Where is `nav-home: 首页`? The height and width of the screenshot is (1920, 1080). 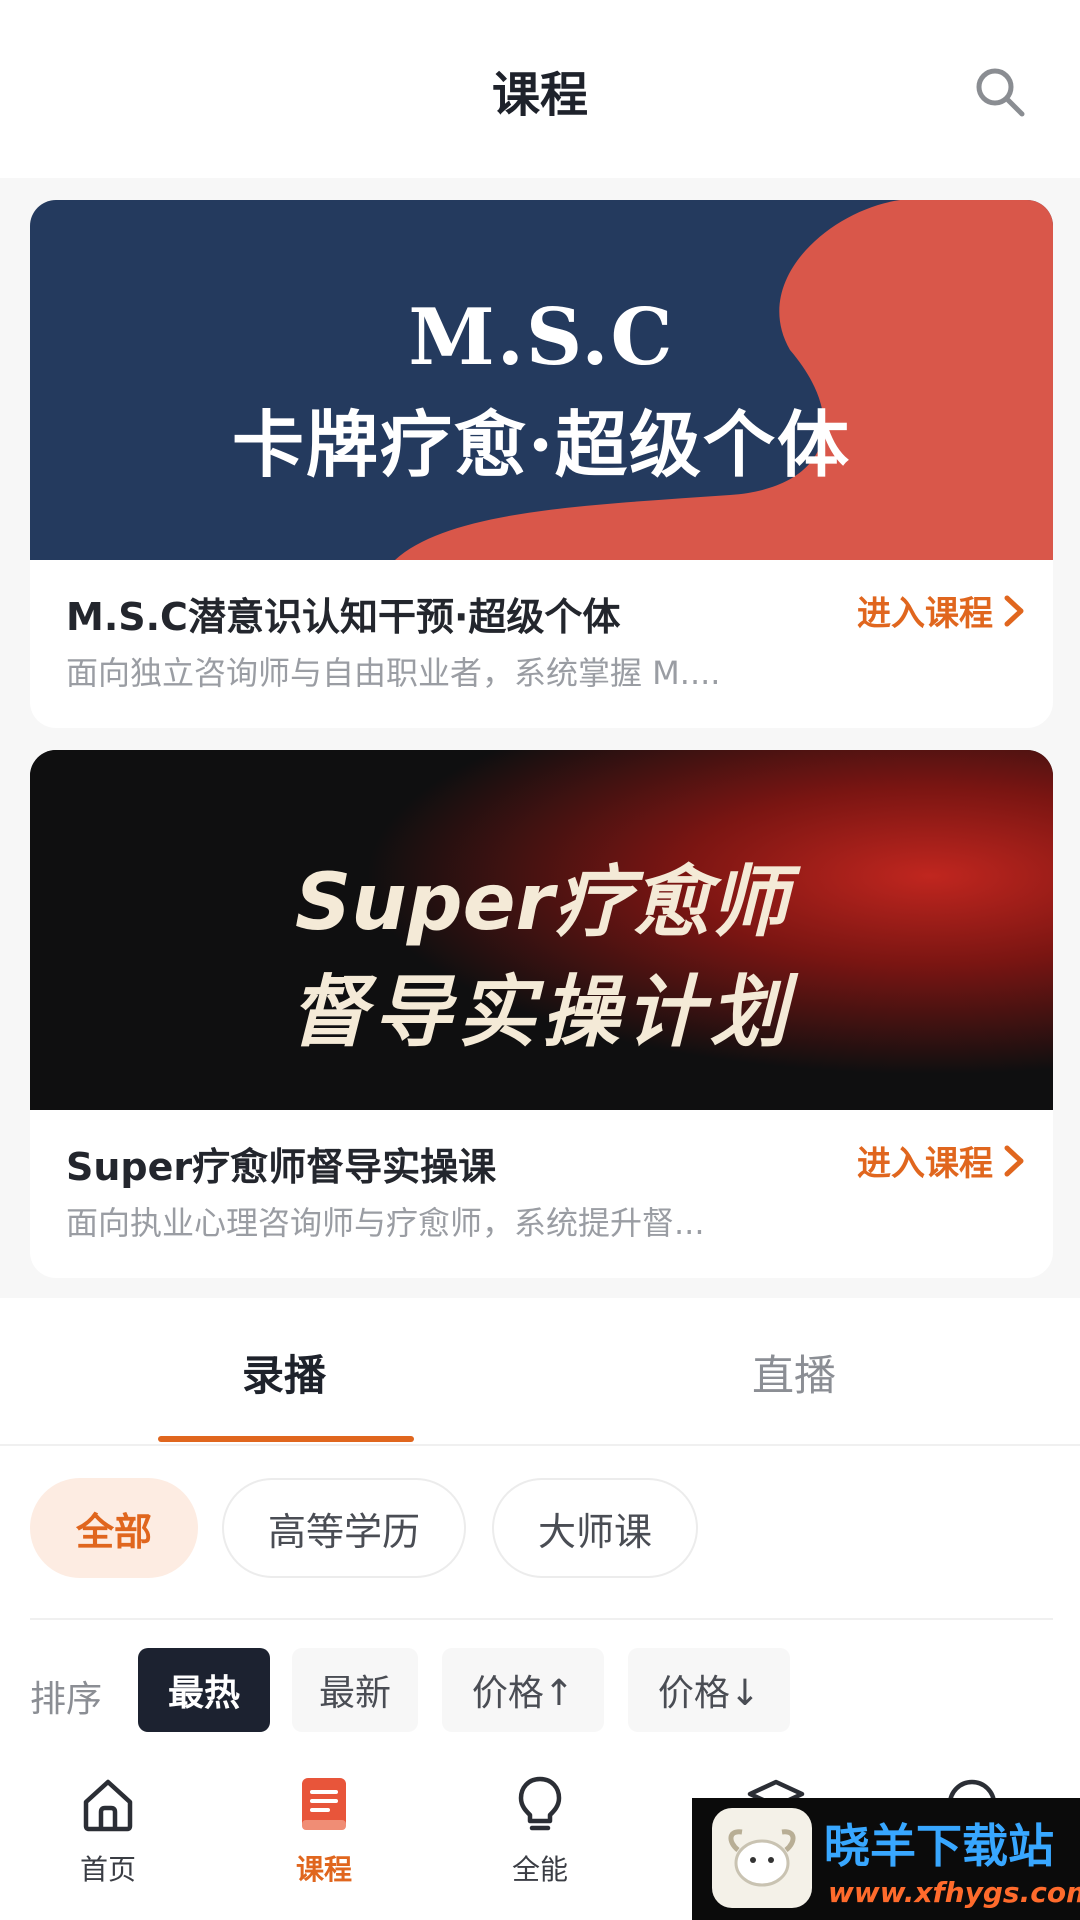 nav-home: 首页 is located at coordinates (108, 1831).